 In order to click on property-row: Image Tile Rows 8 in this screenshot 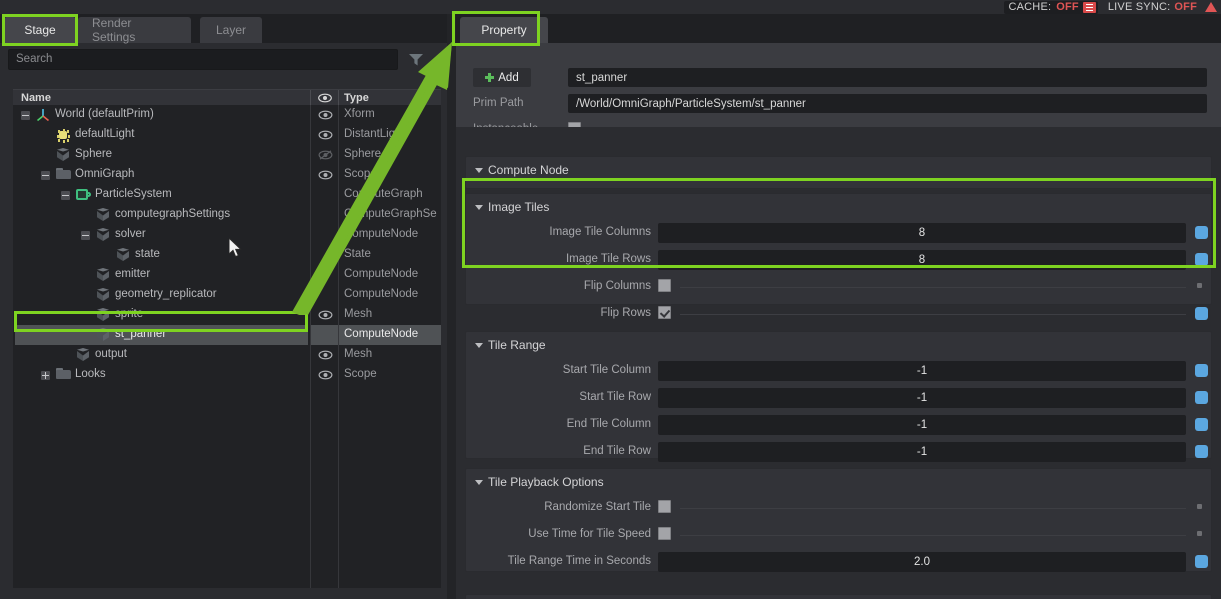, I will do `click(838, 260)`.